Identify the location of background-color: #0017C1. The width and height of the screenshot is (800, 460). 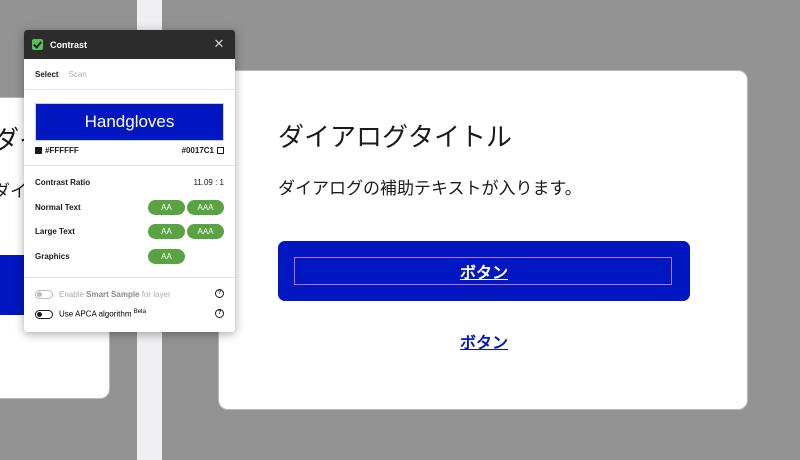
(203, 150).